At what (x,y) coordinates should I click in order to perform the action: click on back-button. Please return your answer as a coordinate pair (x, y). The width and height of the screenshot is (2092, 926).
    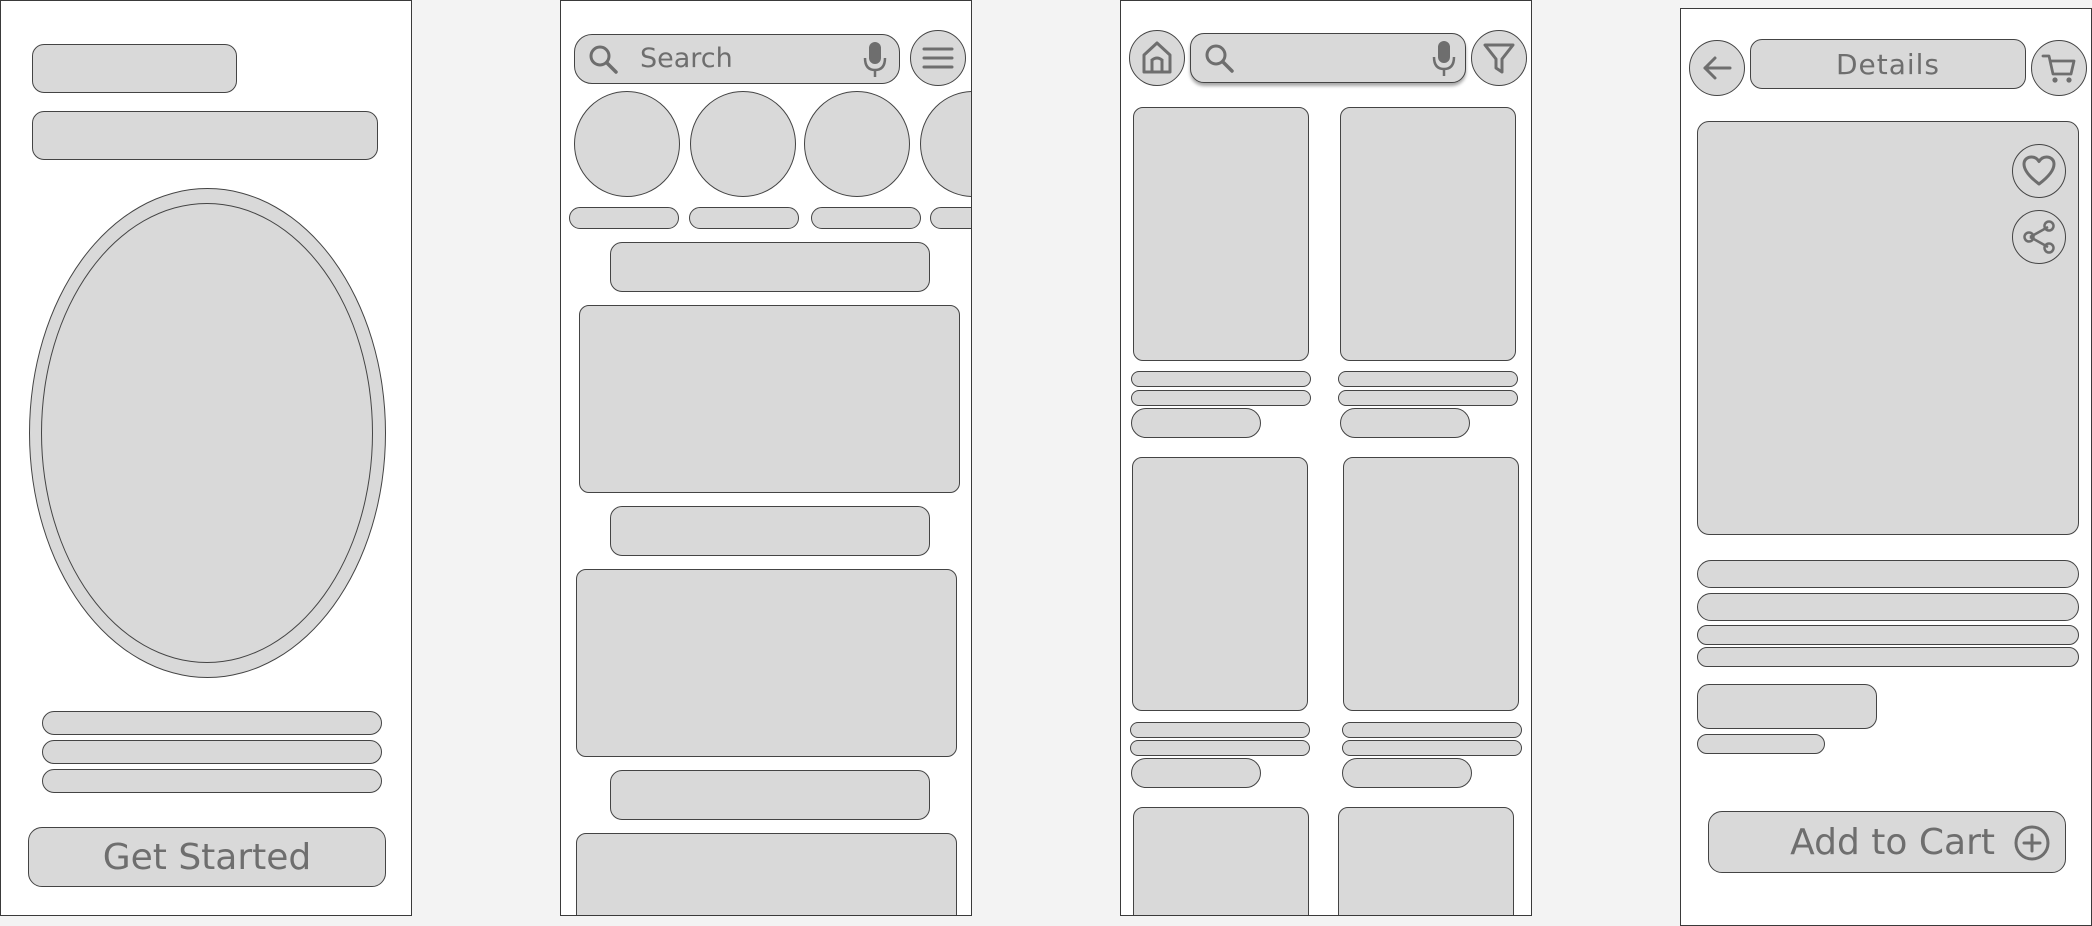
    Looking at the image, I should click on (1717, 68).